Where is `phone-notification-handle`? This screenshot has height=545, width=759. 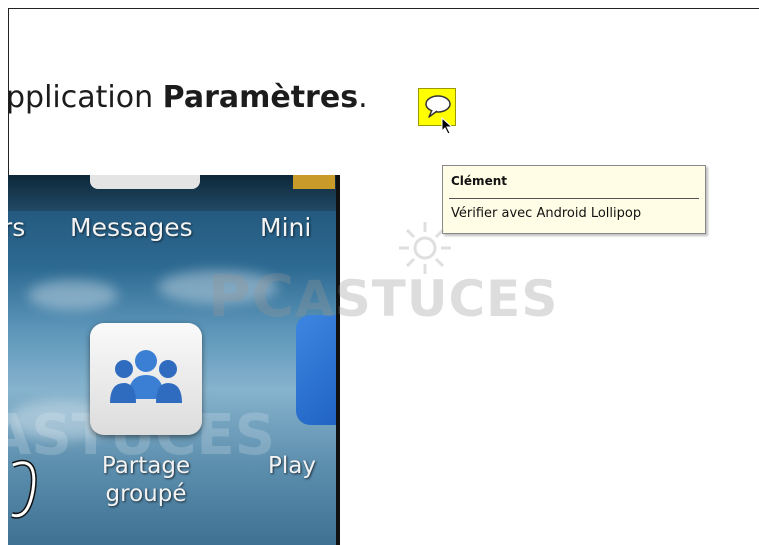
phone-notification-handle is located at coordinates (145, 182).